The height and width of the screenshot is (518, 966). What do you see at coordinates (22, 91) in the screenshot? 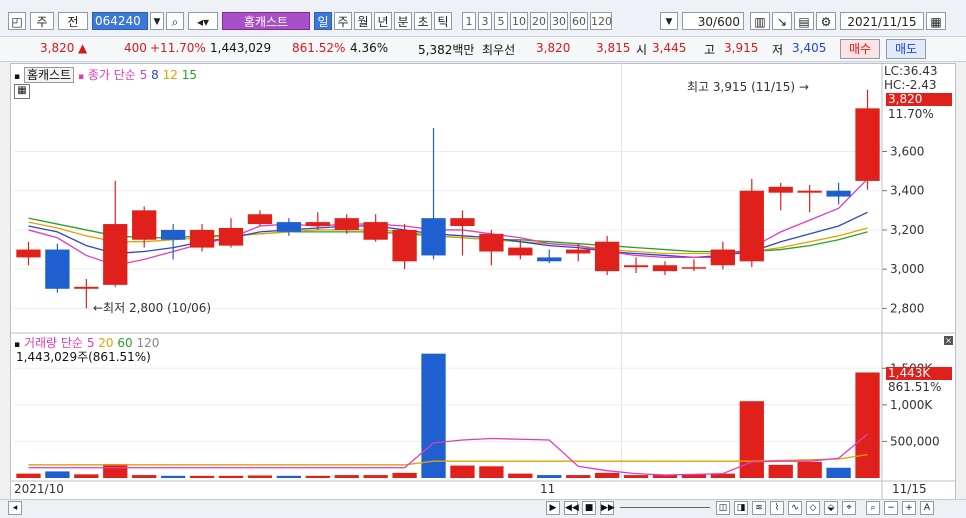
I see `grid-toggle-icon: ▦` at bounding box center [22, 91].